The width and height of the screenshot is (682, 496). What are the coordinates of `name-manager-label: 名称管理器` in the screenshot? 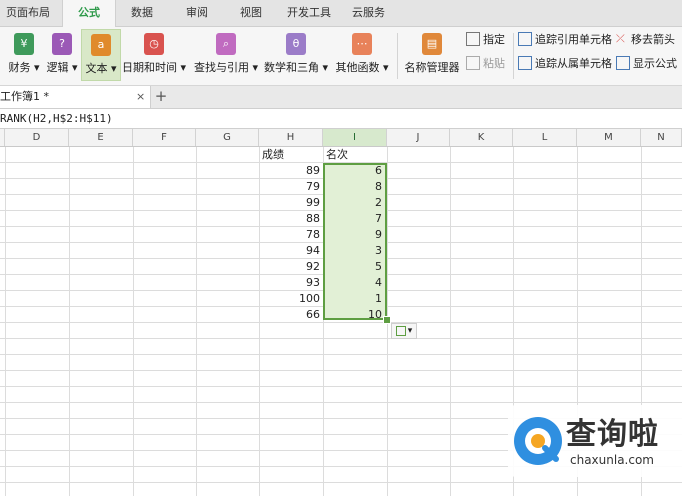 It's located at (432, 67).